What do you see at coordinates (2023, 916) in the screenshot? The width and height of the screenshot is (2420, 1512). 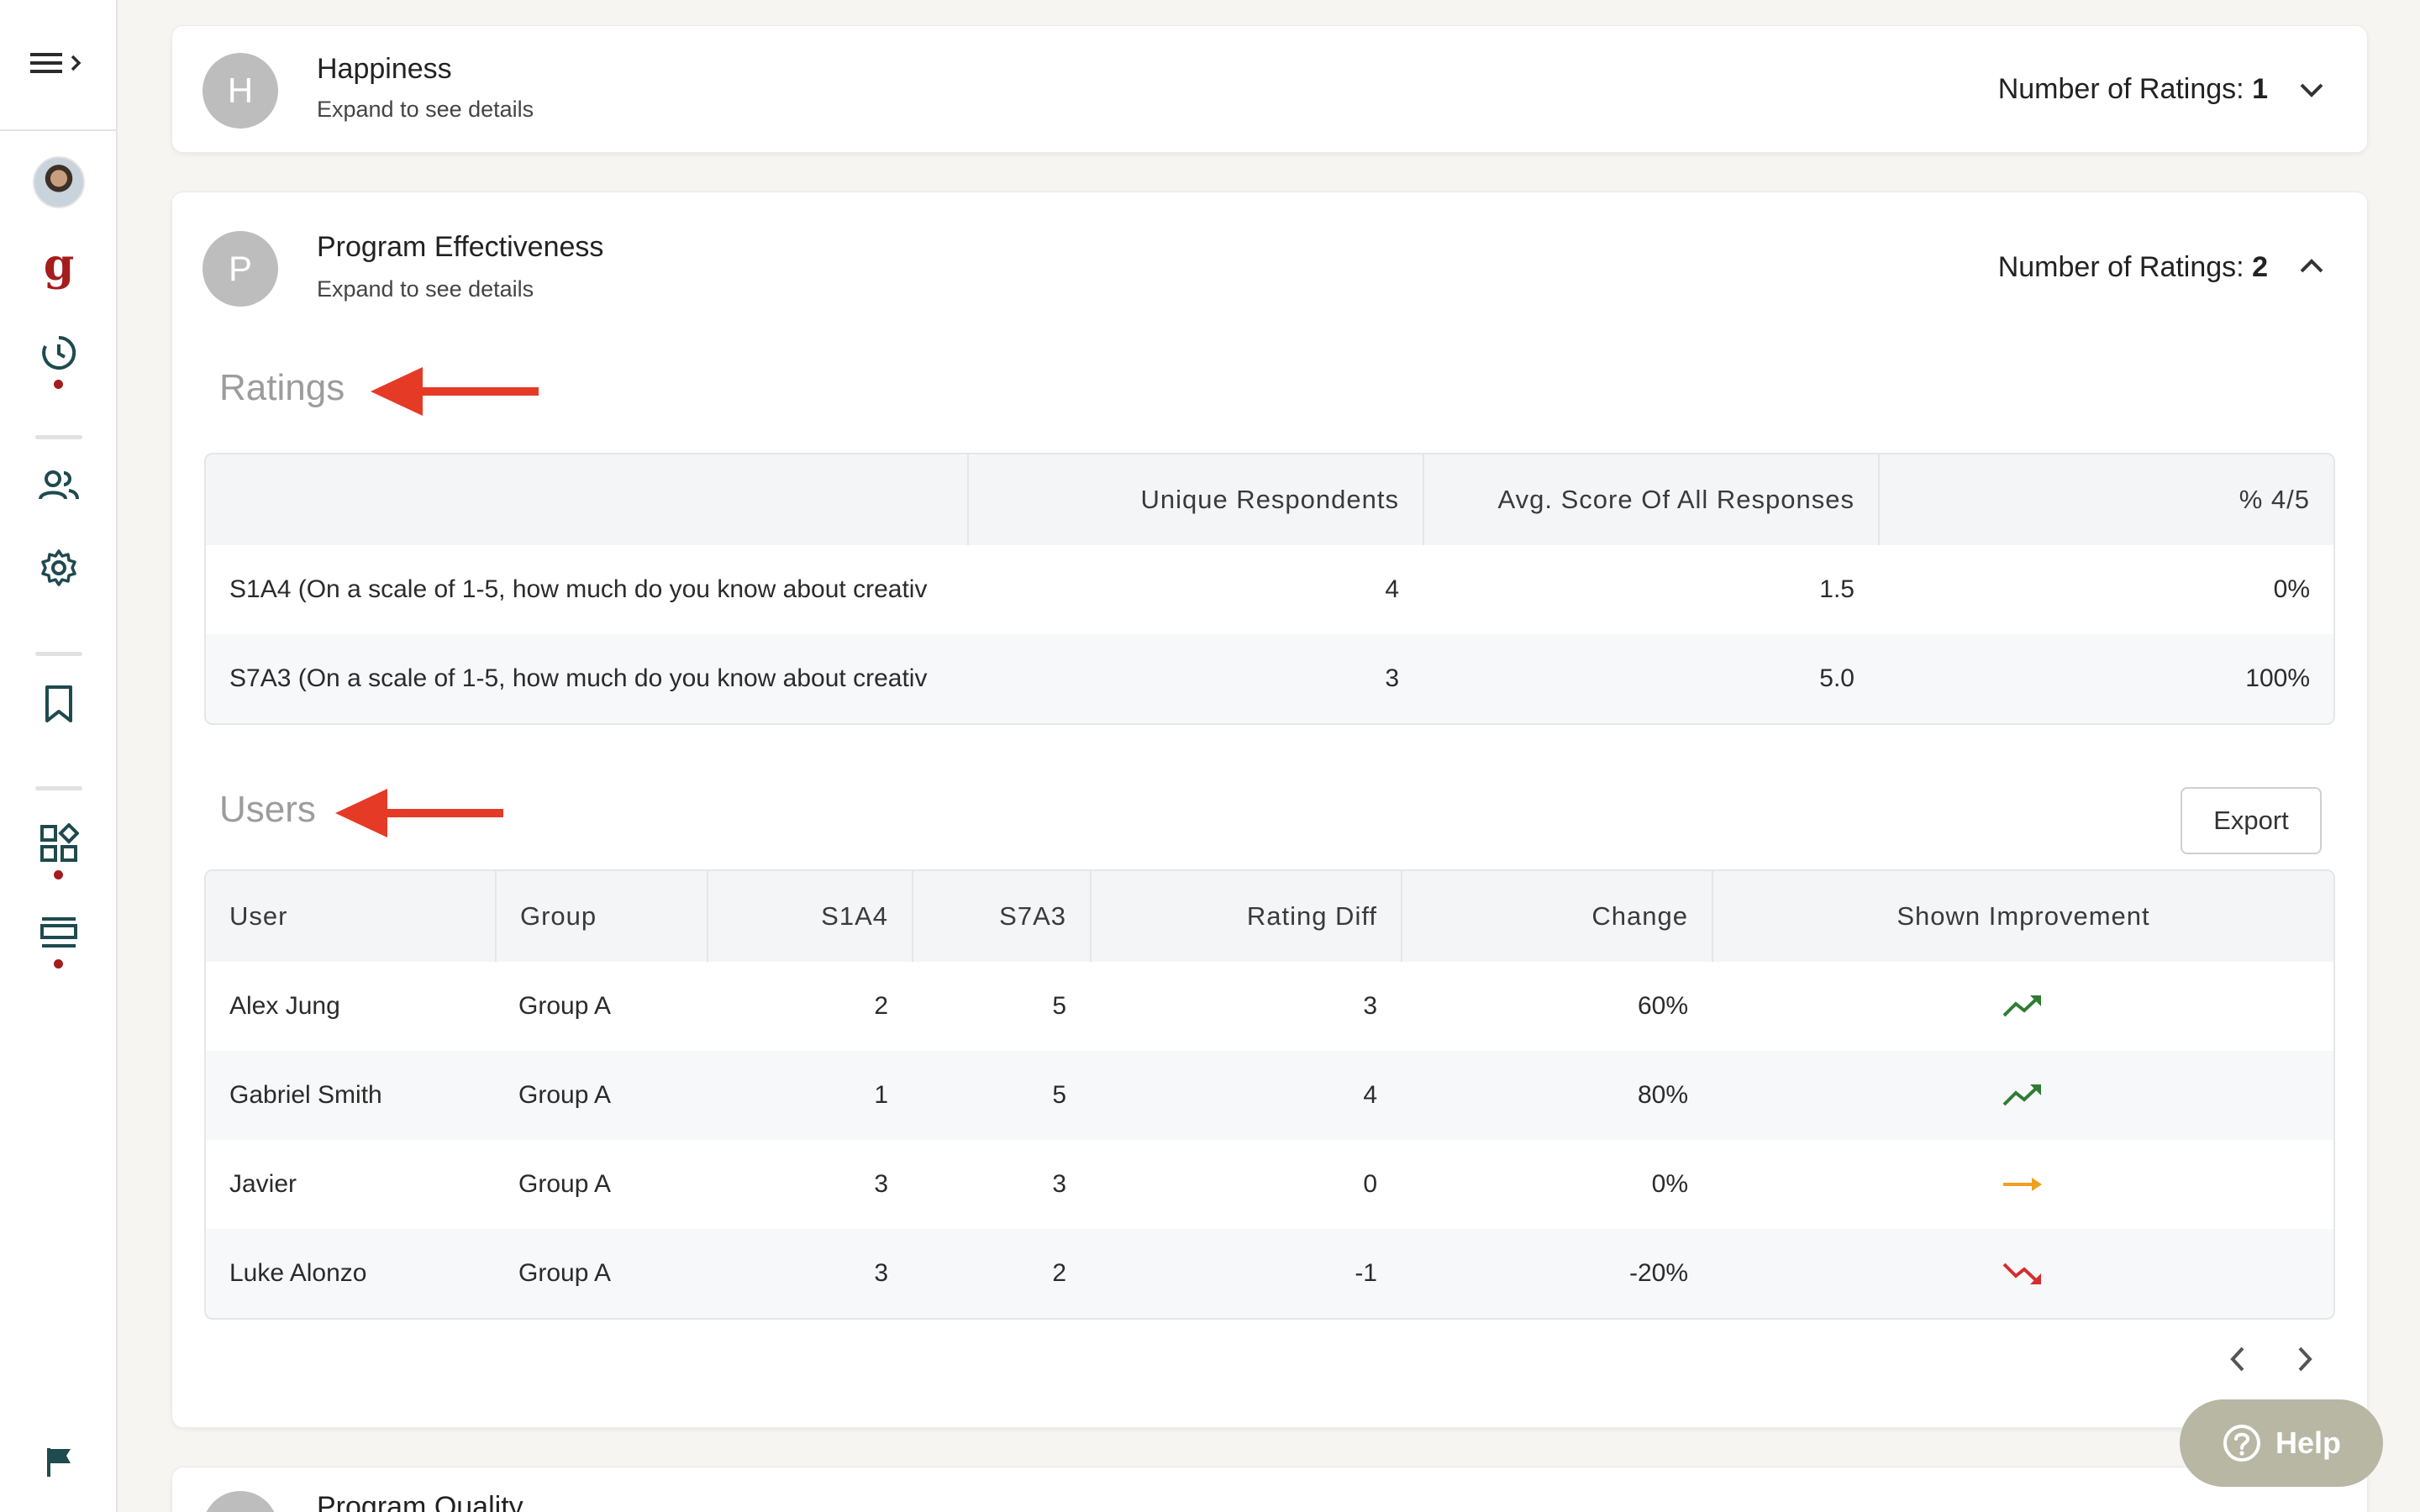 I see `column-header: Shown Improvement` at bounding box center [2023, 916].